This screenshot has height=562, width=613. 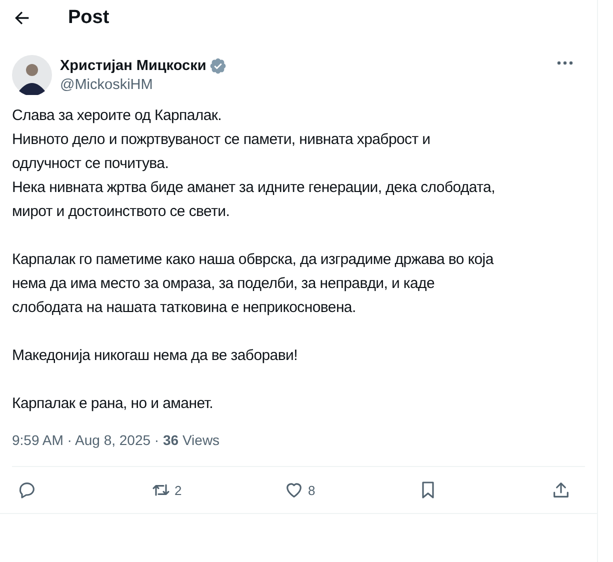 What do you see at coordinates (178, 490) in the screenshot?
I see `action-count: 2` at bounding box center [178, 490].